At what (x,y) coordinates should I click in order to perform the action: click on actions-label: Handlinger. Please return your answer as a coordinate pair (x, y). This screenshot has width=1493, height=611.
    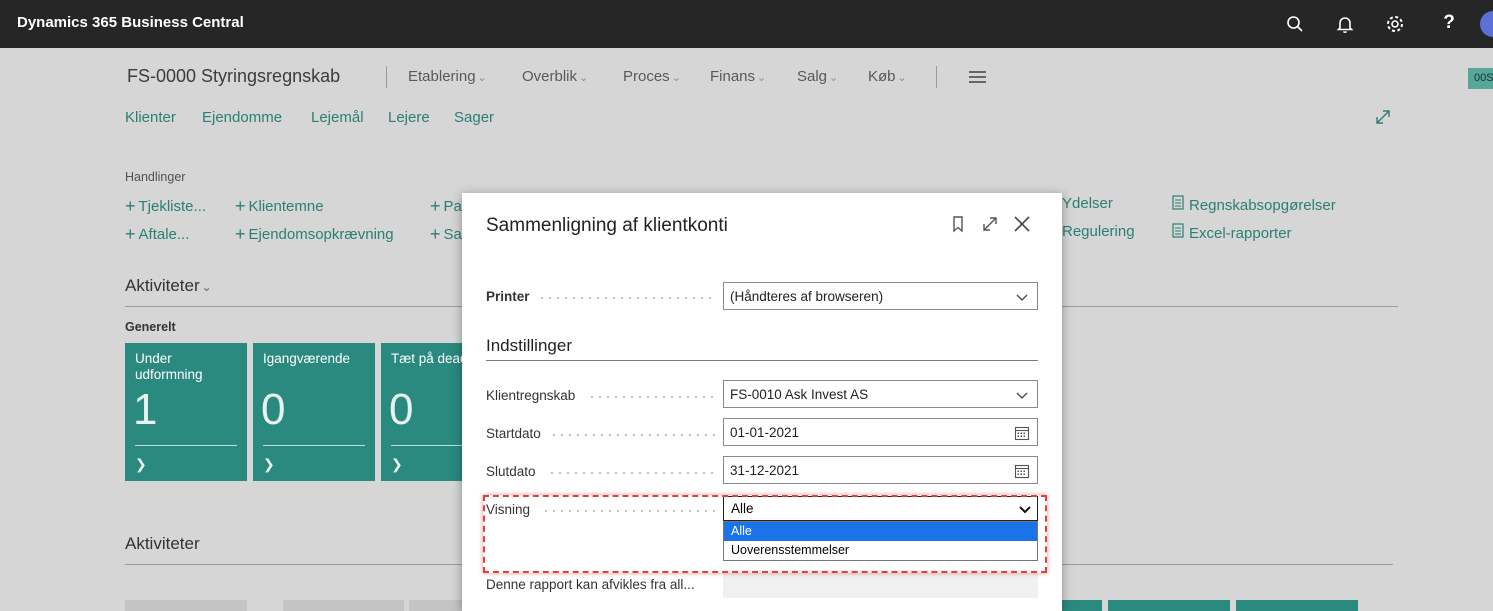
    Looking at the image, I should click on (155, 177).